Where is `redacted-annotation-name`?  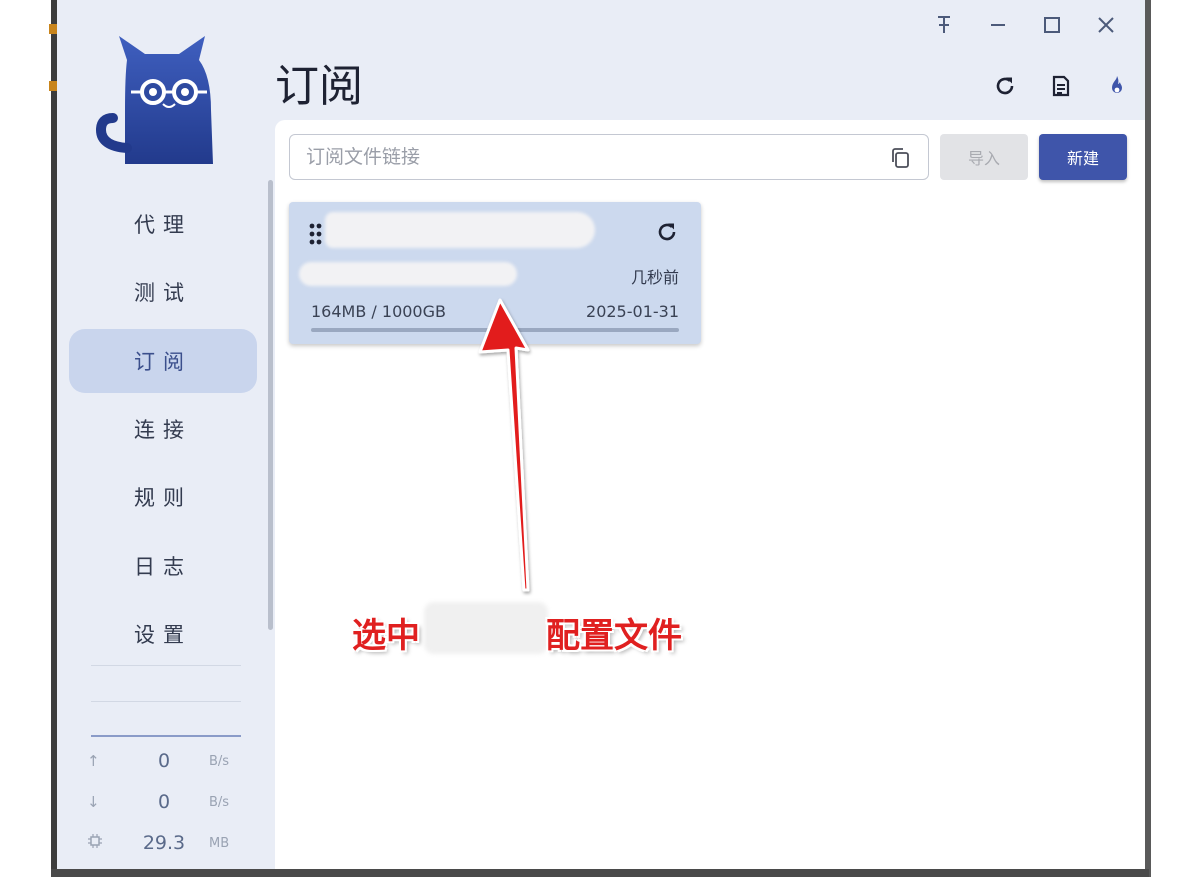 redacted-annotation-name is located at coordinates (486, 628).